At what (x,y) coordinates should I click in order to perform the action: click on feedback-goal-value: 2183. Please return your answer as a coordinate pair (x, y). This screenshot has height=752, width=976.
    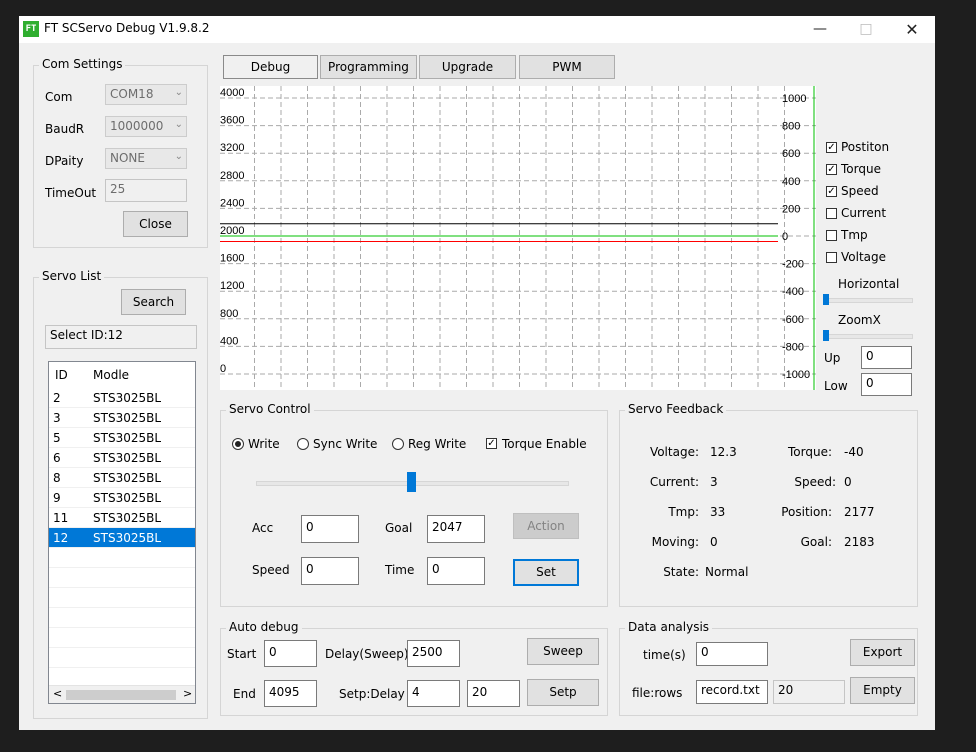
    Looking at the image, I should click on (859, 542).